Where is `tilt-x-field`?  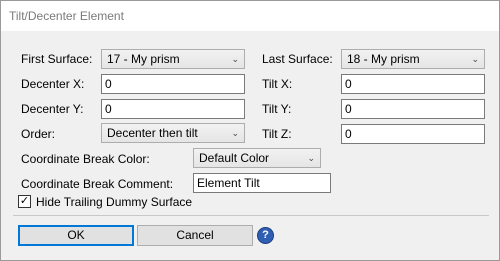
tilt-x-field is located at coordinates (413, 84).